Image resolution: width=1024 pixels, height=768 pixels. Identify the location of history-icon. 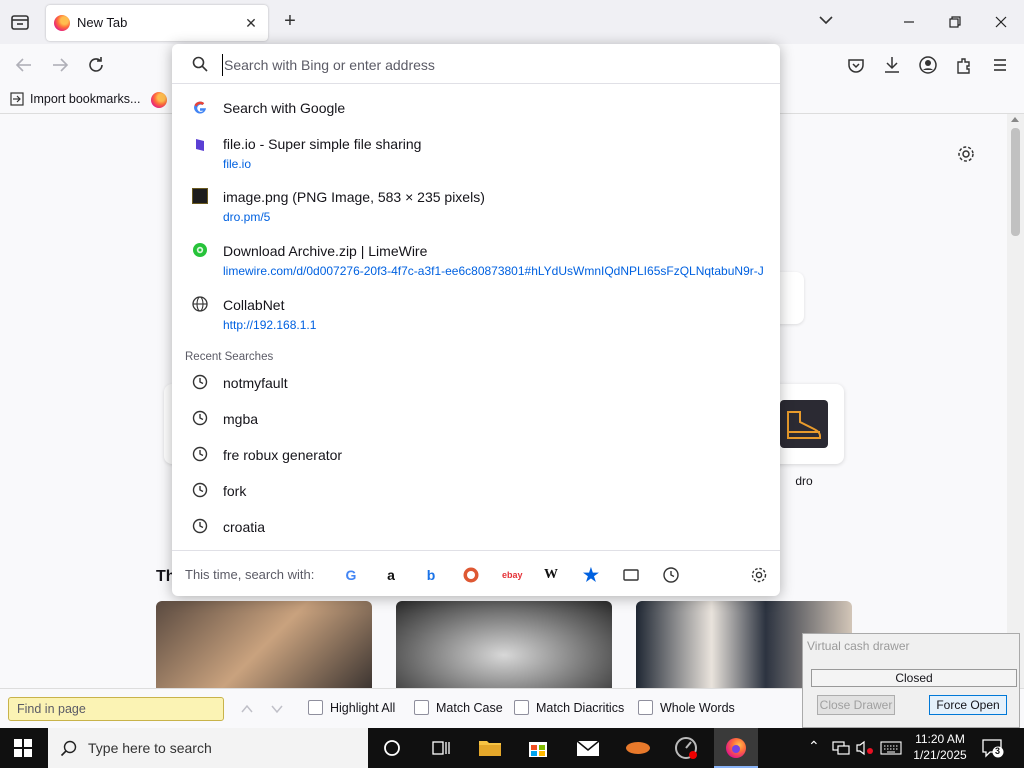
(671, 575).